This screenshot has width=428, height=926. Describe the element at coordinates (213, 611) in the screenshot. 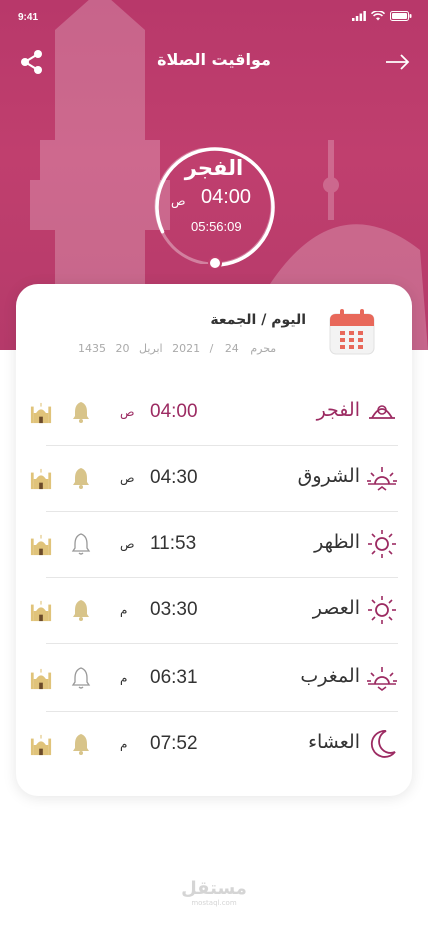

I see `prayer-row: م 03:30 العصر` at that location.